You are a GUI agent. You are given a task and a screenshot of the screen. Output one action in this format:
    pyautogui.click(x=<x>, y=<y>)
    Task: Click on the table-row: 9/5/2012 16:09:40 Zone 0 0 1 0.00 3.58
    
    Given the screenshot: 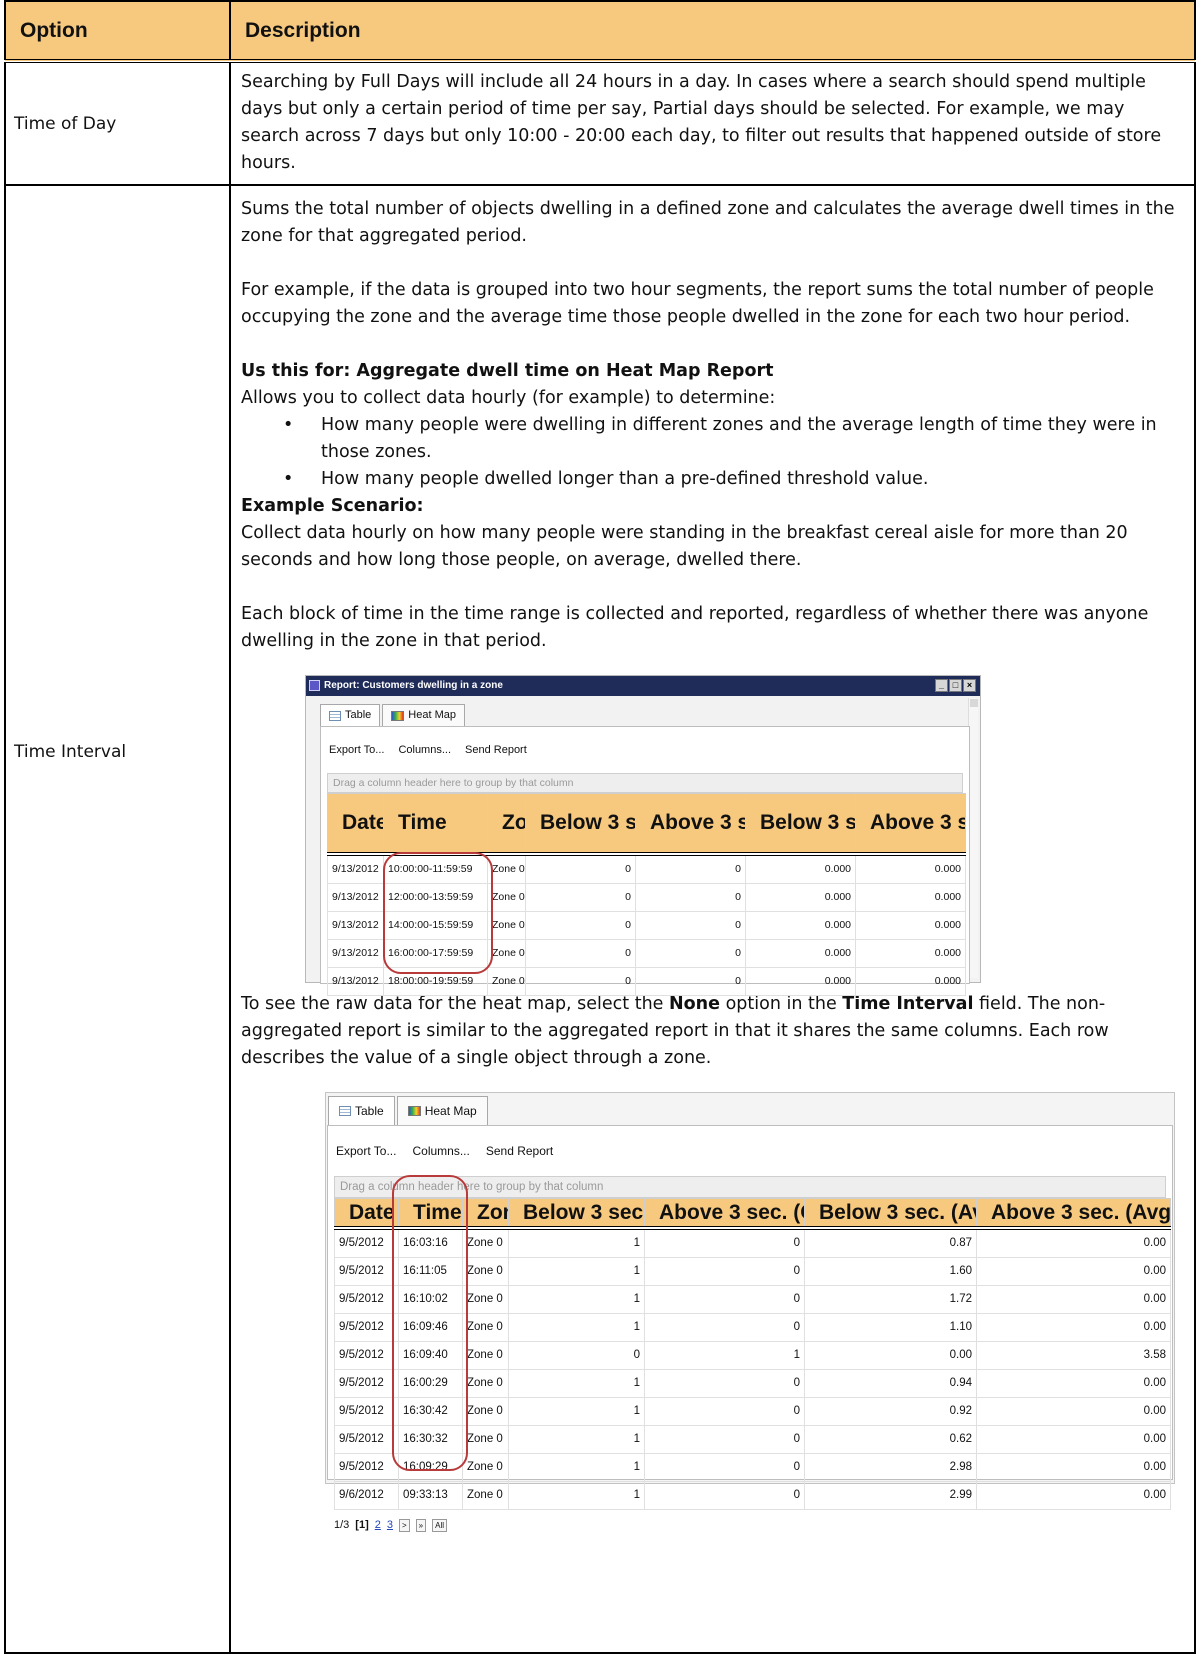 What is the action you would take?
    pyautogui.click(x=752, y=1355)
    